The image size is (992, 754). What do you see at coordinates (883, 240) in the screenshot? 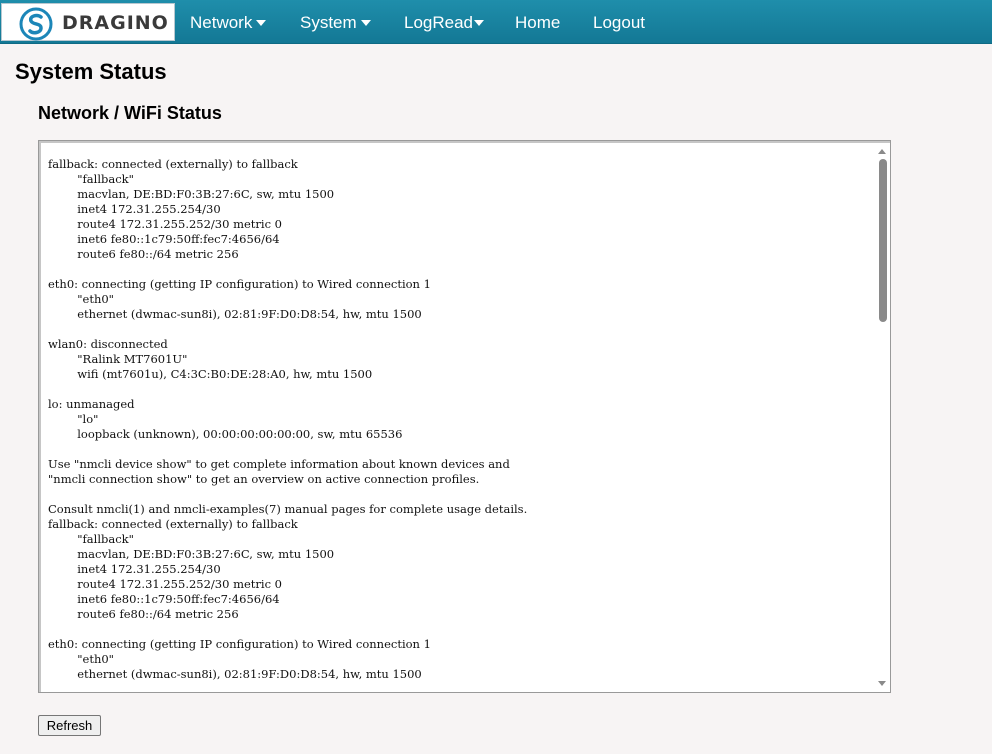
I see `scrollbar-thumb` at bounding box center [883, 240].